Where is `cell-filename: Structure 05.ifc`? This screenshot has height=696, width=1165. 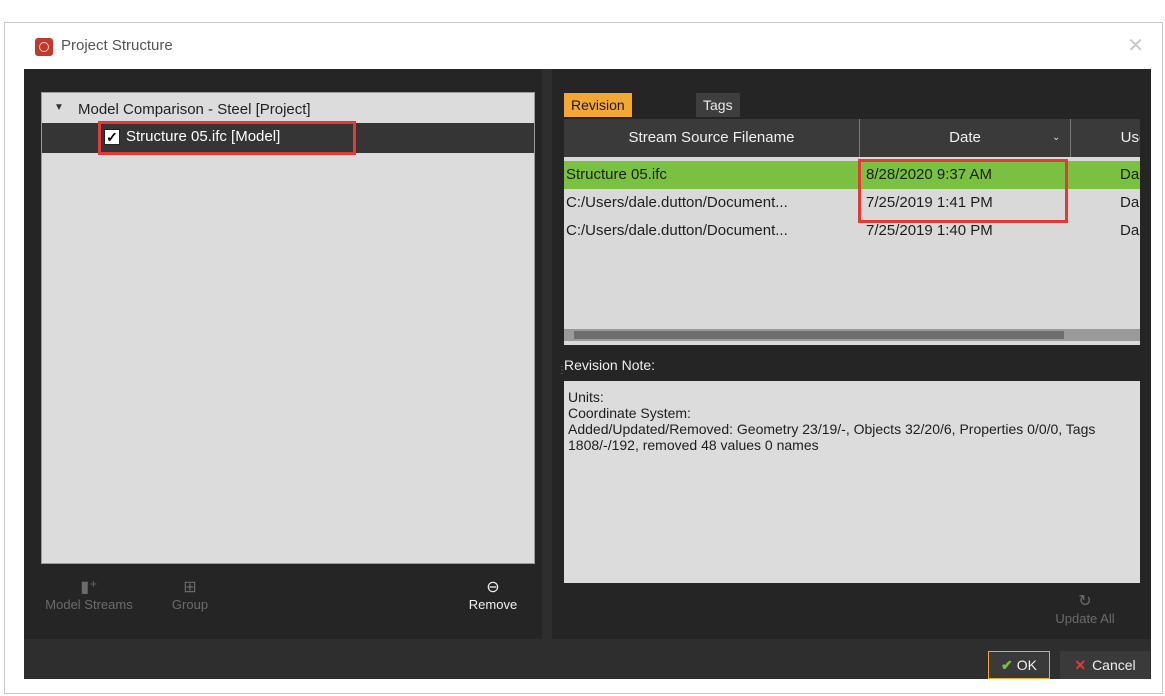
cell-filename: Structure 05.ifc is located at coordinates (616, 174).